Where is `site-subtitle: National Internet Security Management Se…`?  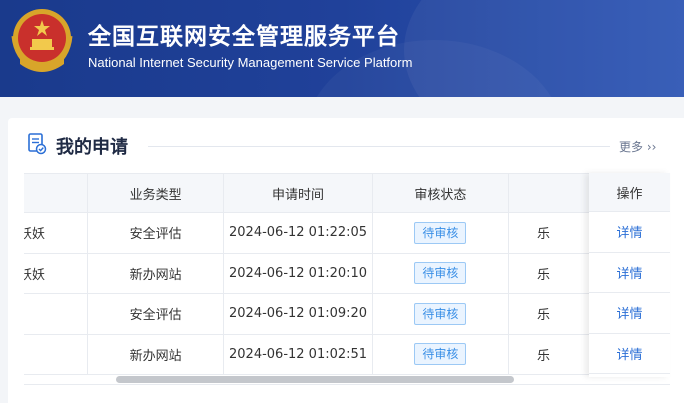 site-subtitle: National Internet Security Management Se… is located at coordinates (250, 62).